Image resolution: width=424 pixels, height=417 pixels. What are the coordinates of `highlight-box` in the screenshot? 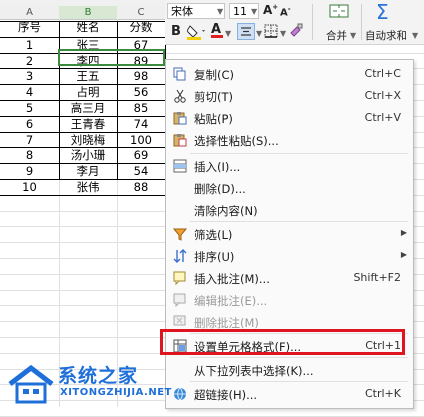 It's located at (282, 342).